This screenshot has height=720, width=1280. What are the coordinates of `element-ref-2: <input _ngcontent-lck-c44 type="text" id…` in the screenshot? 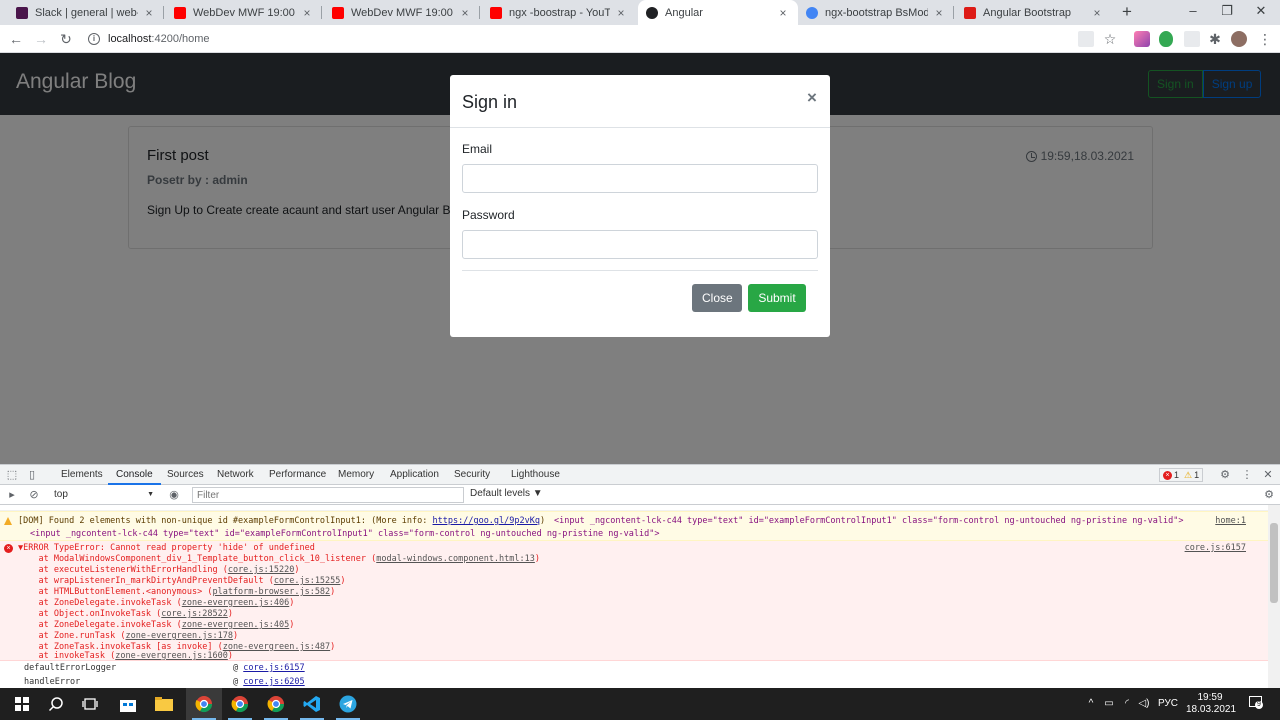 It's located at (344, 534).